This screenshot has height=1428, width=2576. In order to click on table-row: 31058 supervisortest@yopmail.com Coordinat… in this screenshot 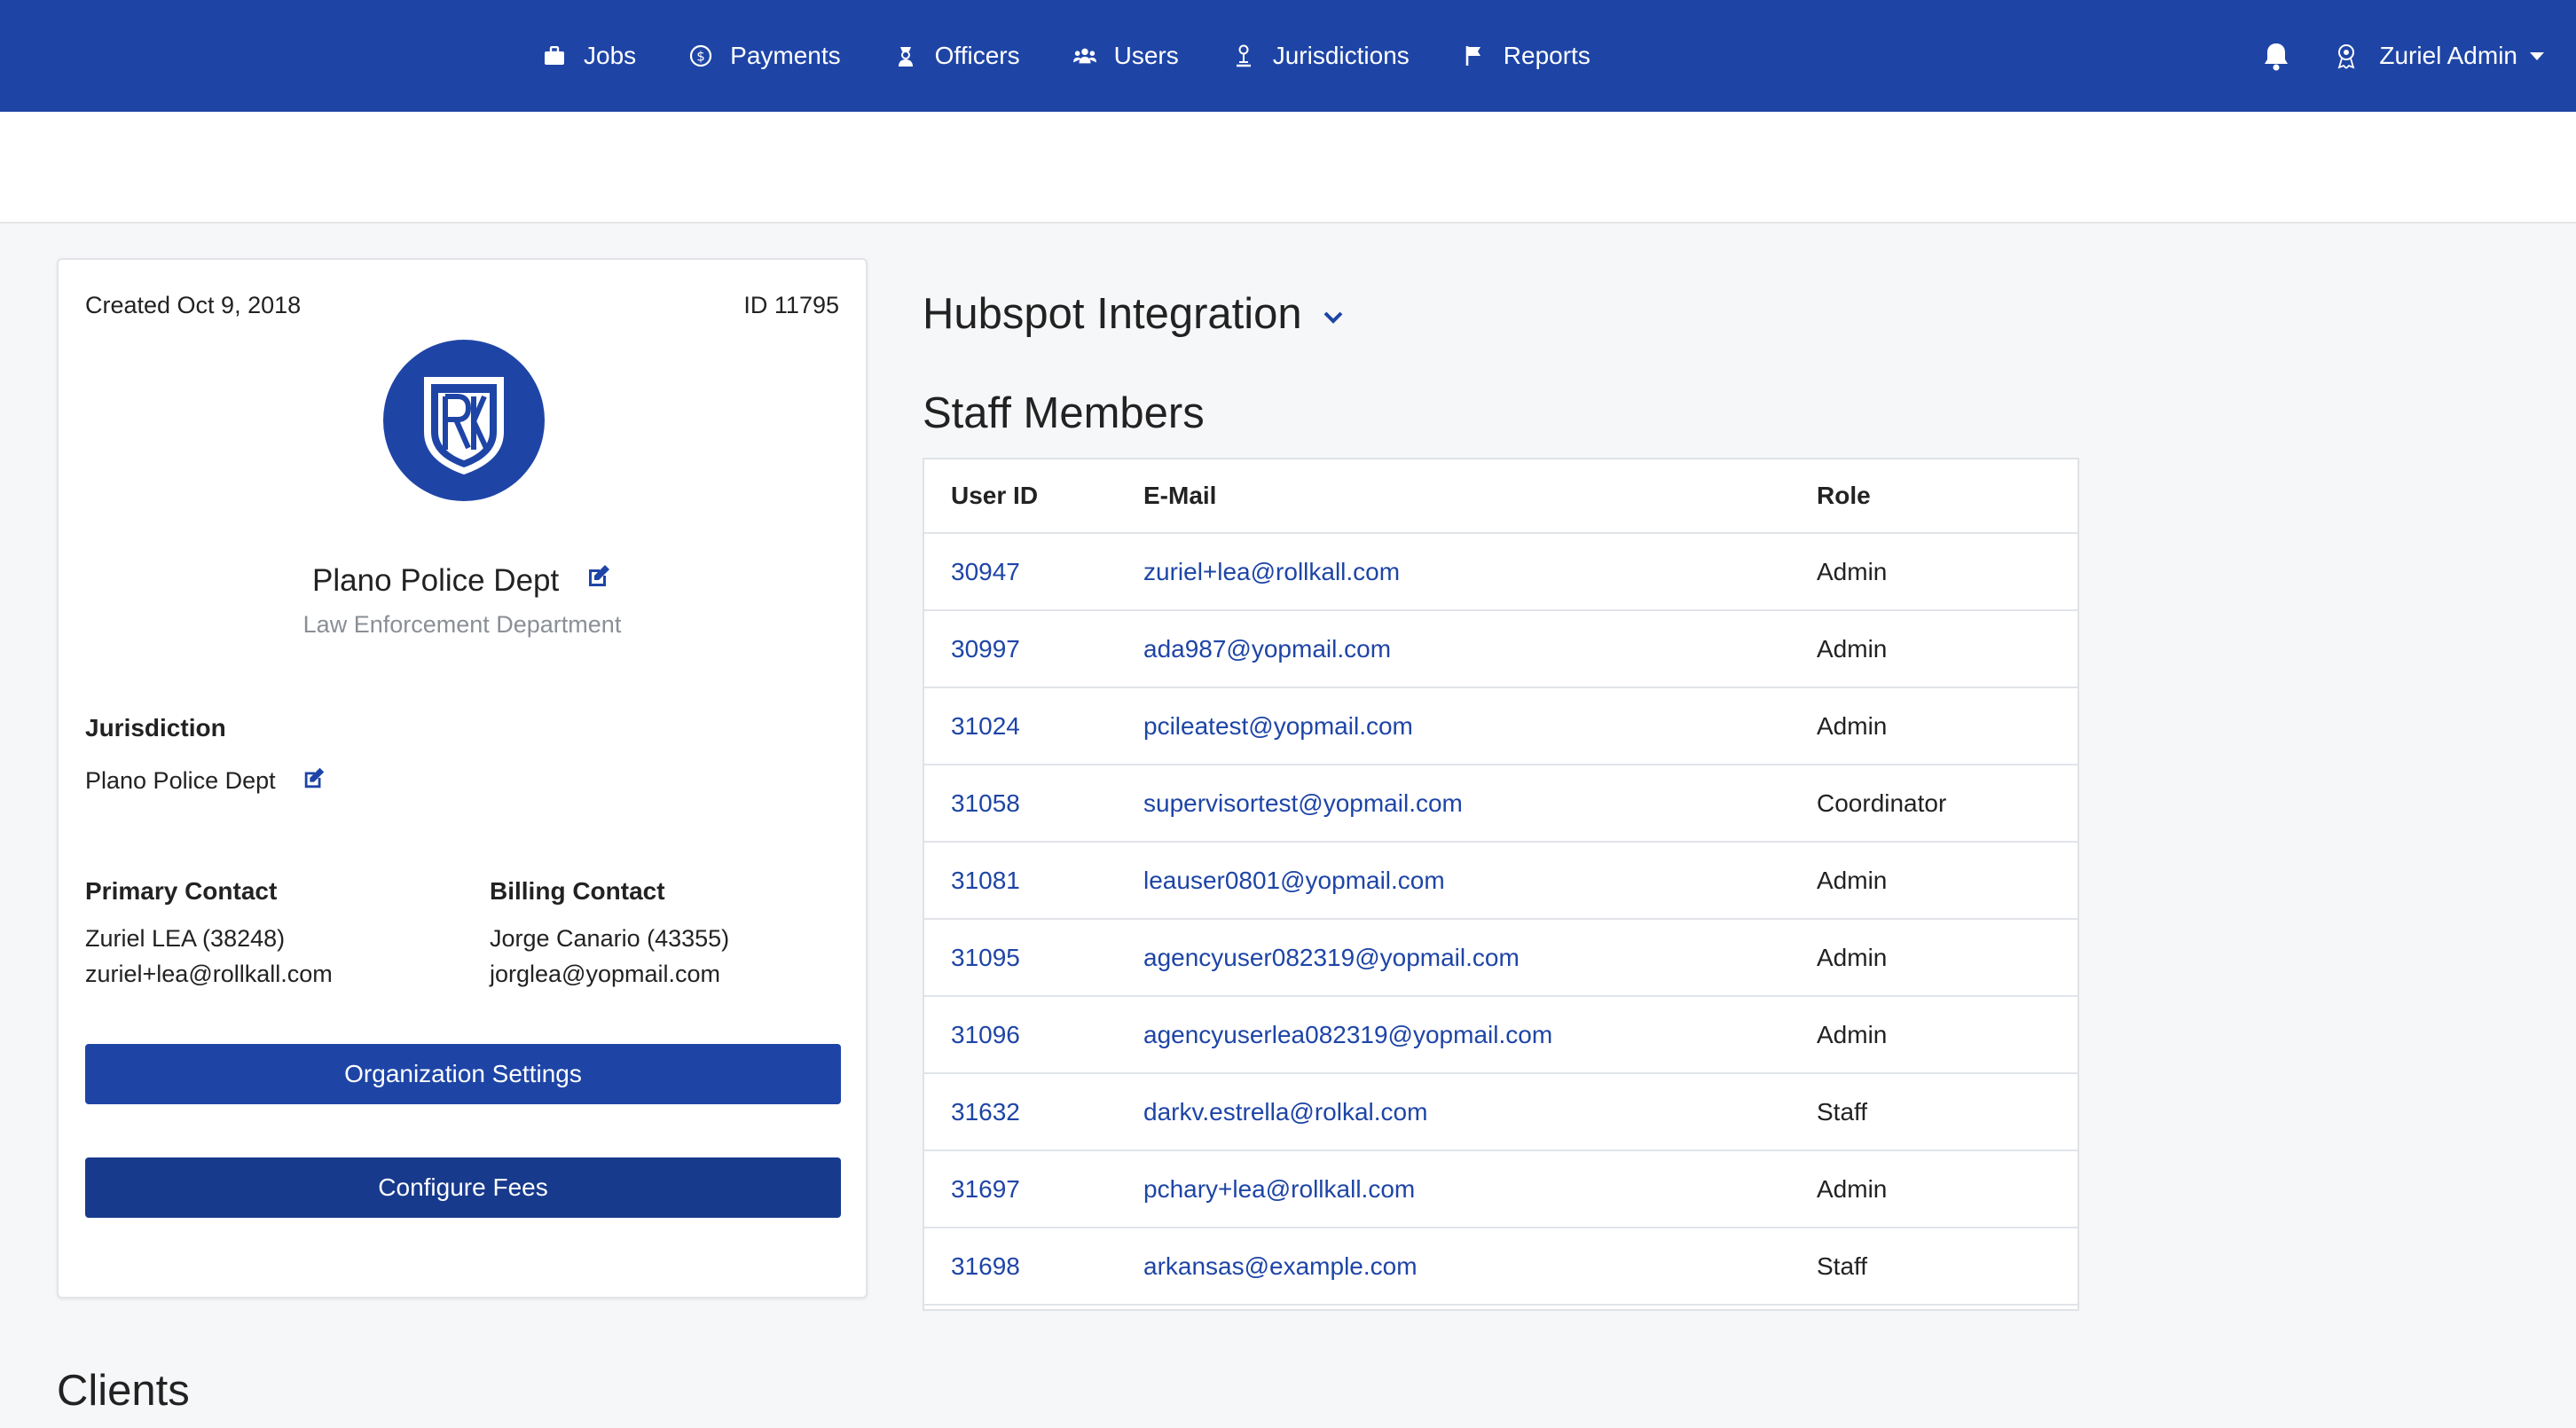, I will do `click(1500, 804)`.